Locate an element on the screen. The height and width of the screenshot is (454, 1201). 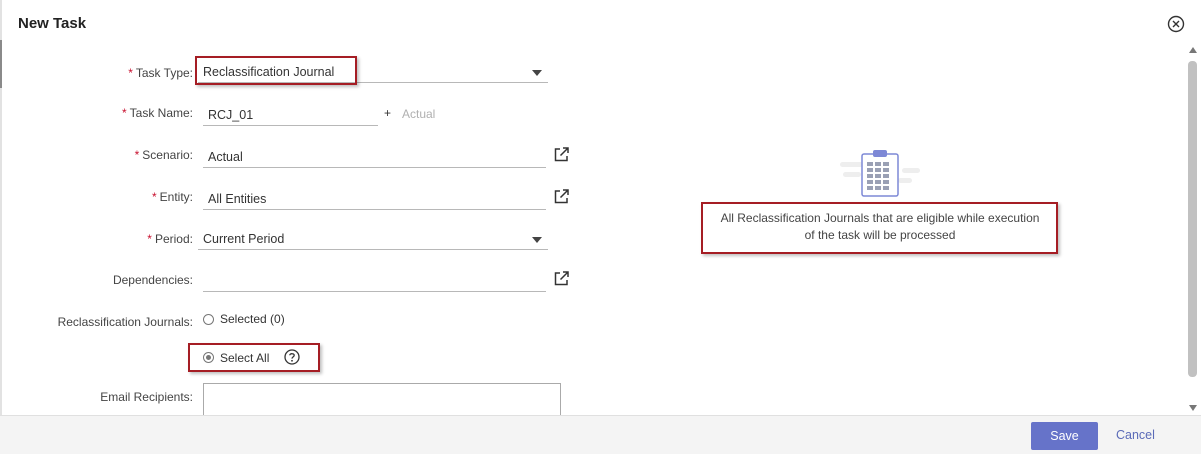
dependencies-label: Dependencies: is located at coordinates (152, 280).